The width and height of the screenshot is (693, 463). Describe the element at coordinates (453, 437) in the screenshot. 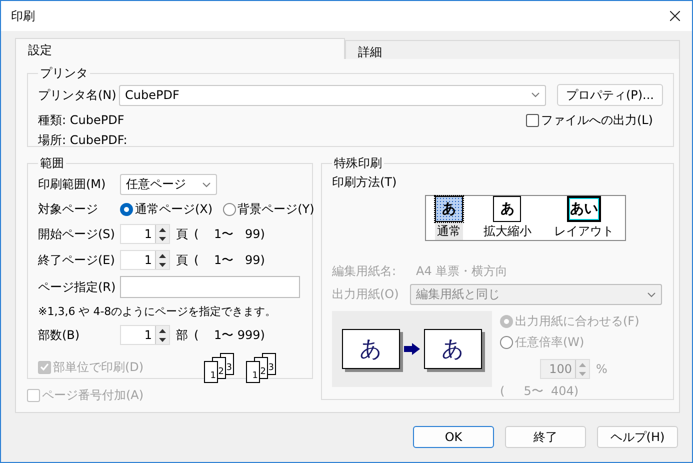

I see `dialog-button: OK` at that location.